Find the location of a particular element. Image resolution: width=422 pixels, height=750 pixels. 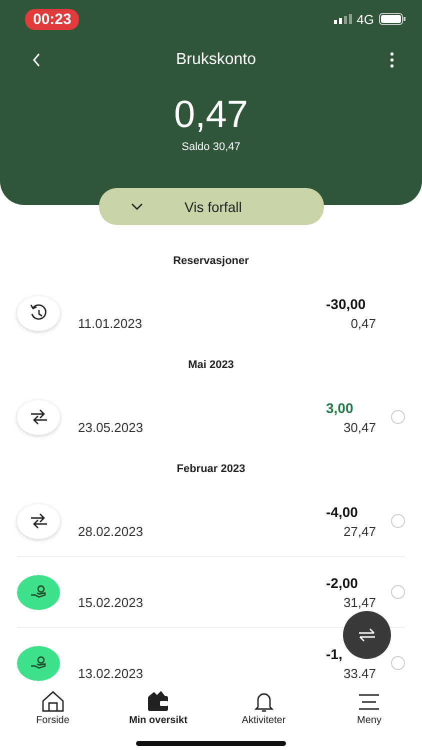

due-button: Vis forfall is located at coordinates (211, 206).